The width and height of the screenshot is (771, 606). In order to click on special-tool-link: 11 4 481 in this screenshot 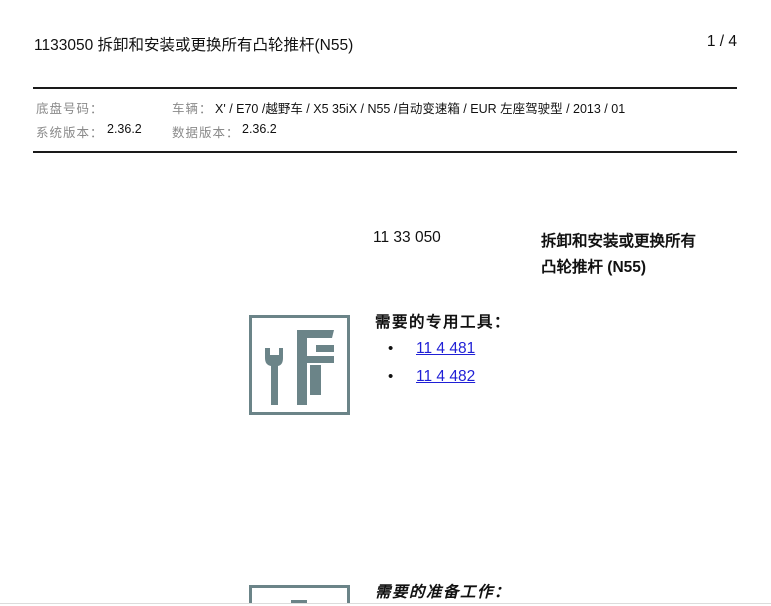, I will do `click(445, 349)`.